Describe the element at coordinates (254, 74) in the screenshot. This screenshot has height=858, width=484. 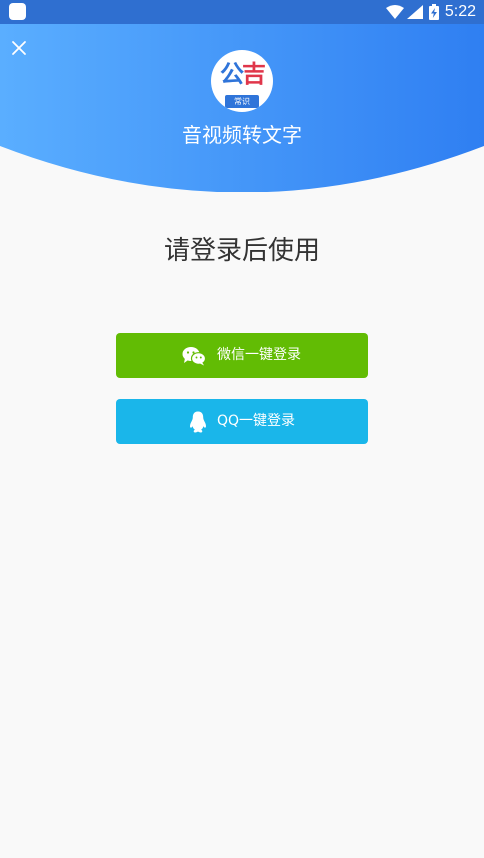
I see `logo-text-red: 吉` at that location.